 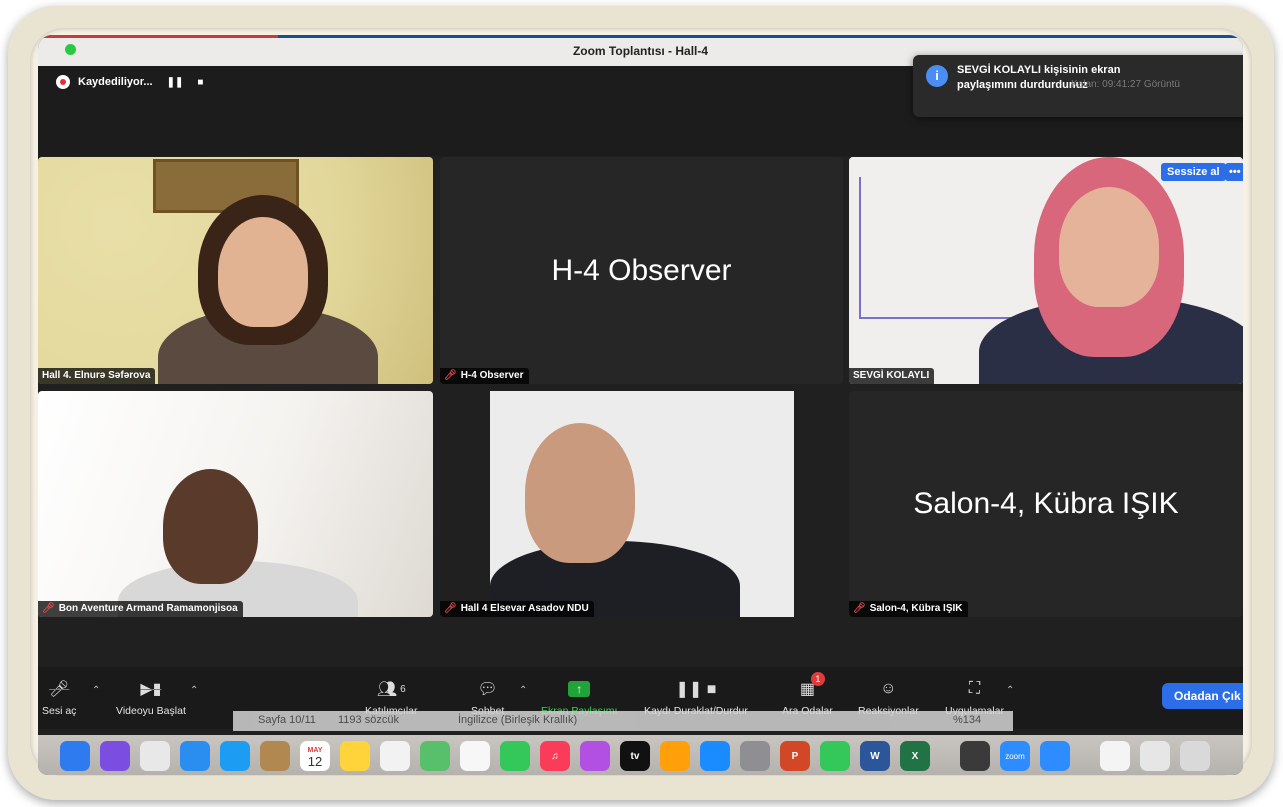 I want to click on participant-name-text: H-4 Observer, so click(x=492, y=375).